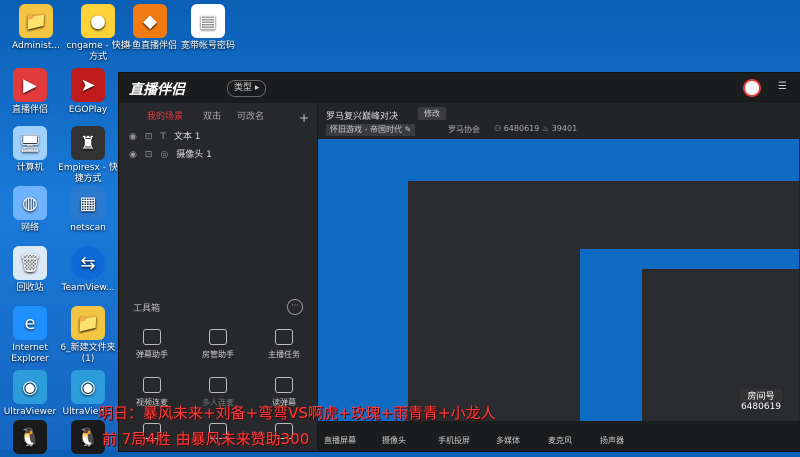 This screenshot has height=457, width=800. Describe the element at coordinates (782, 86) in the screenshot. I see `menu-icon: ☰` at that location.